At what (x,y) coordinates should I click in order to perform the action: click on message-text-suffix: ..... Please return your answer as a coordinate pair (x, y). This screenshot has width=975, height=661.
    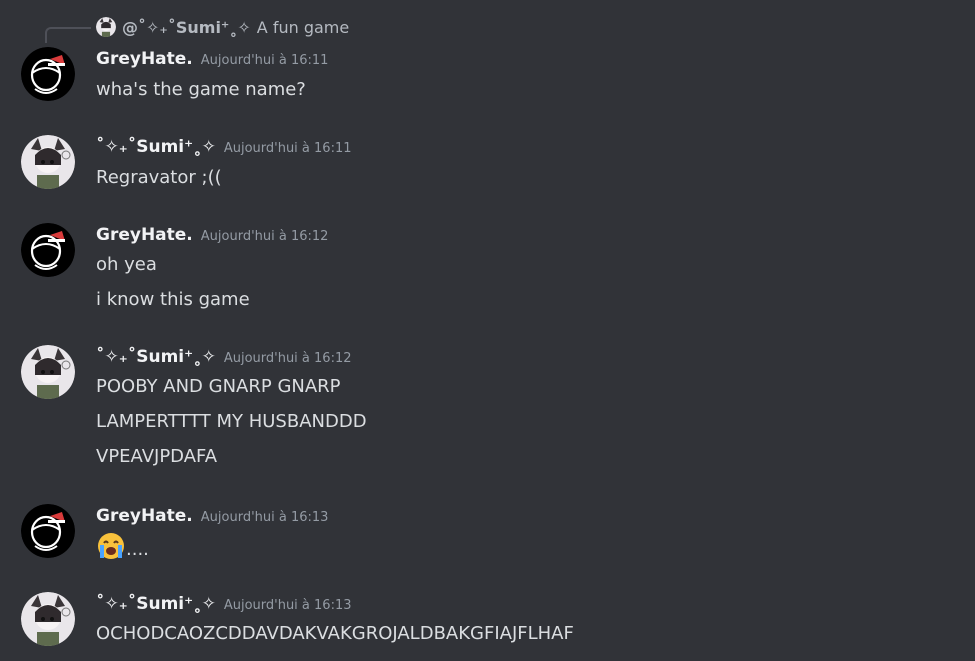
    Looking at the image, I should click on (137, 549).